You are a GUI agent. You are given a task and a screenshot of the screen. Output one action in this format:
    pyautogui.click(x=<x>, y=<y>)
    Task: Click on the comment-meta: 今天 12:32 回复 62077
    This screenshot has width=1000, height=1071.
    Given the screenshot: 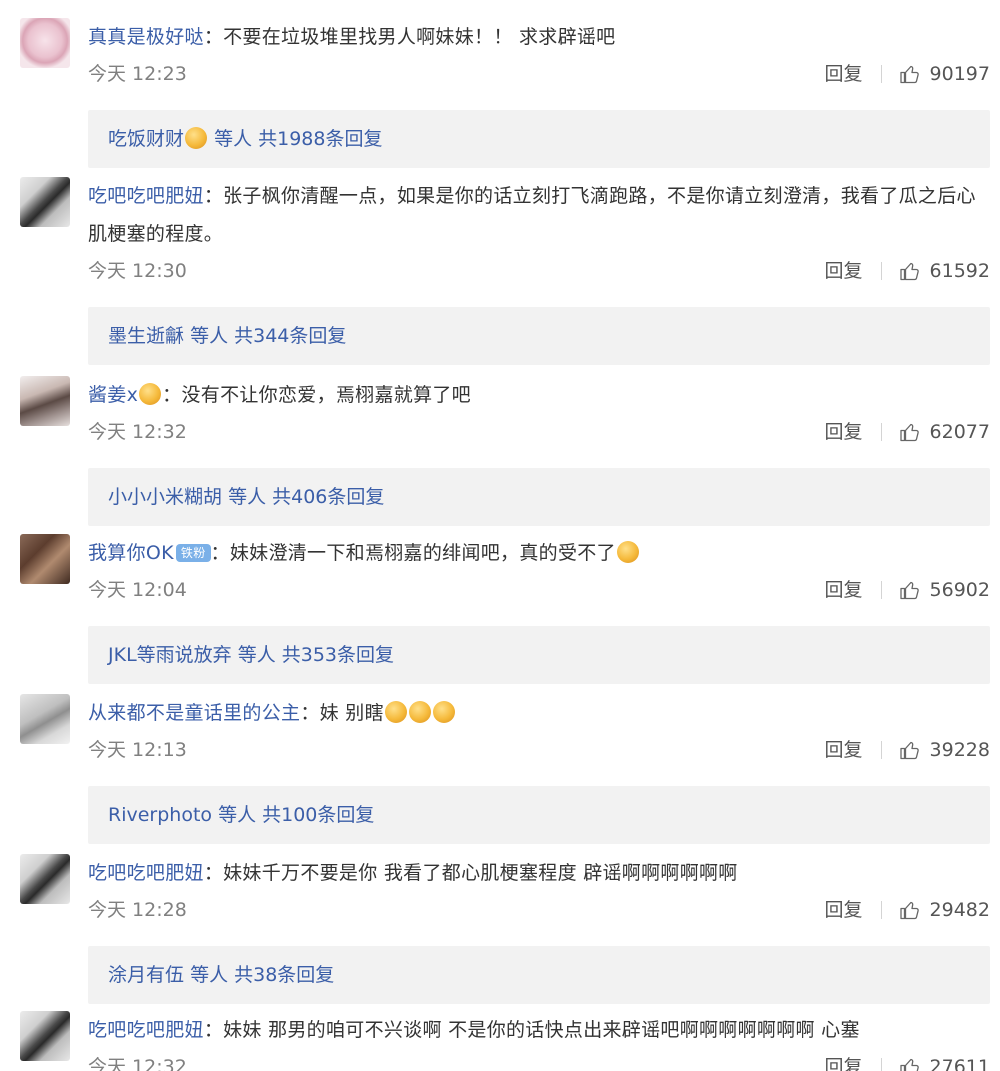 What is the action you would take?
    pyautogui.click(x=539, y=432)
    